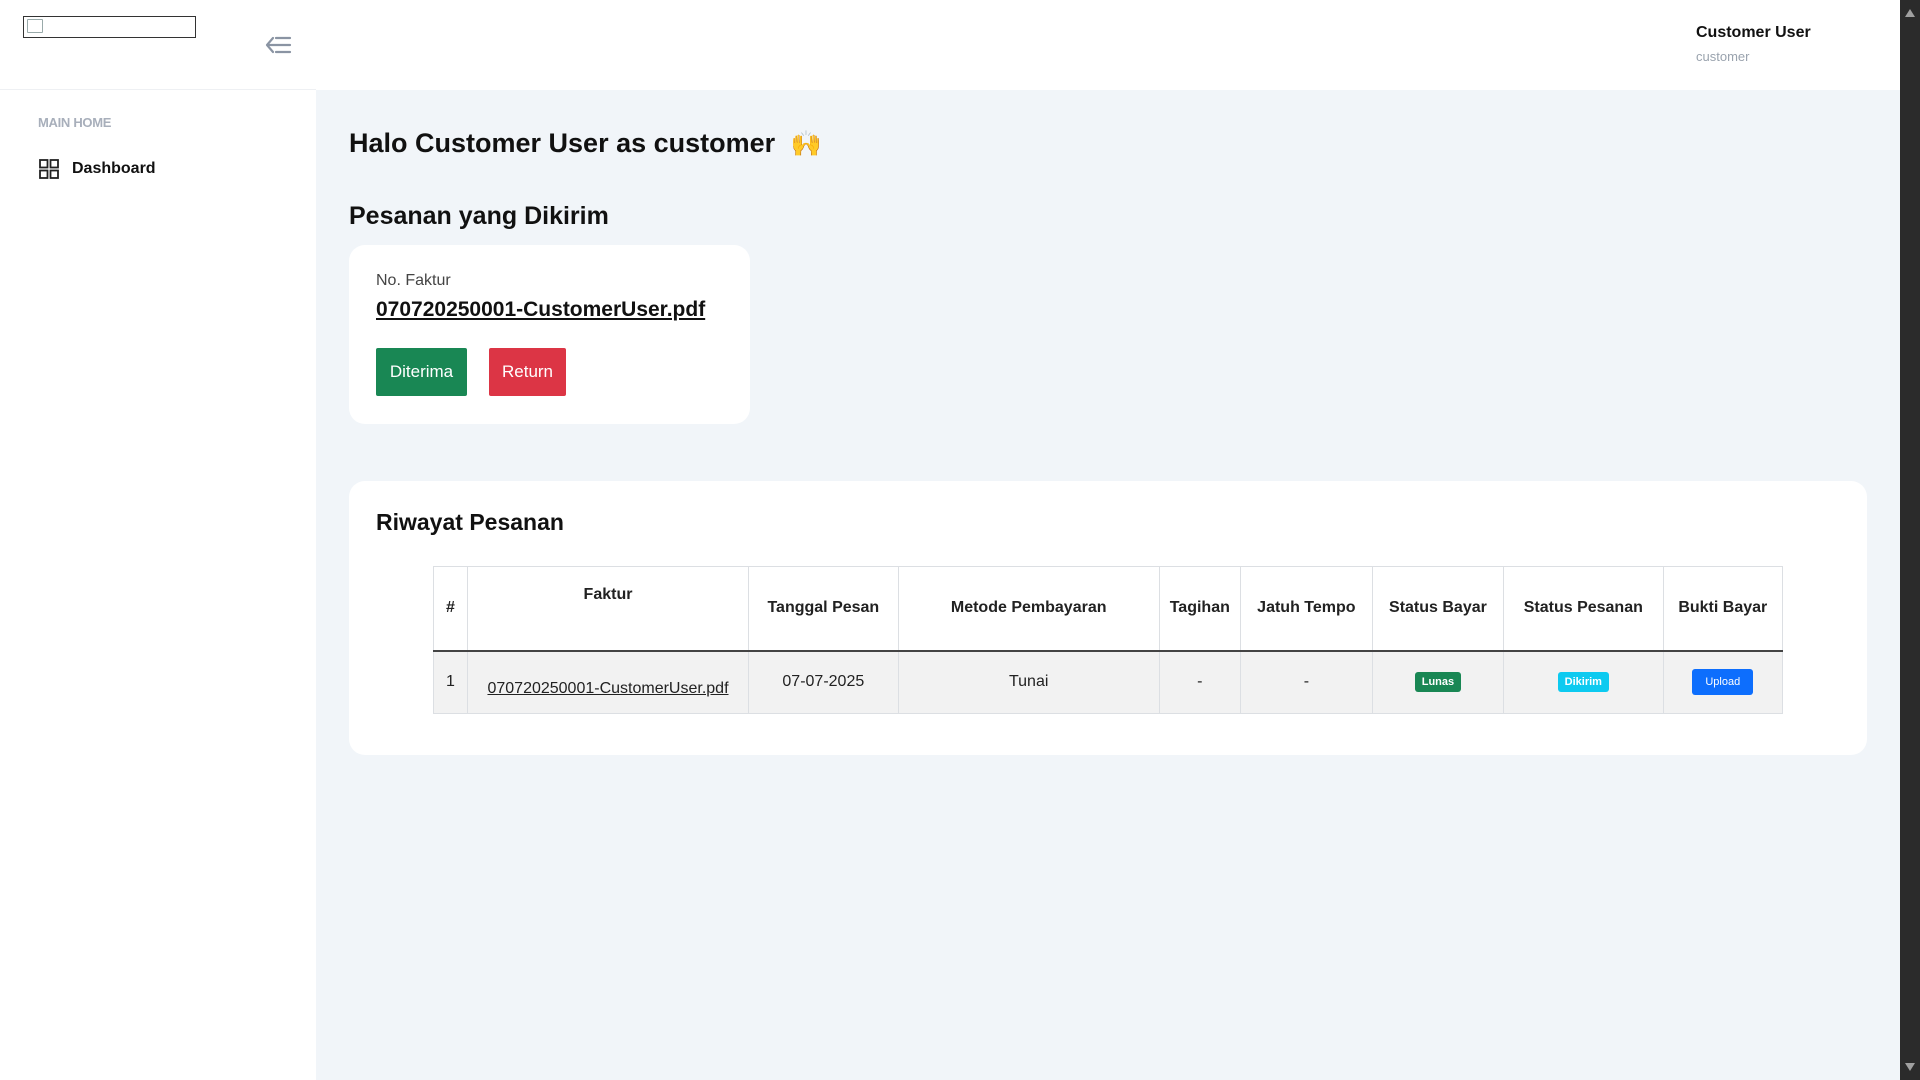  What do you see at coordinates (109, 27) in the screenshot?
I see `logo` at bounding box center [109, 27].